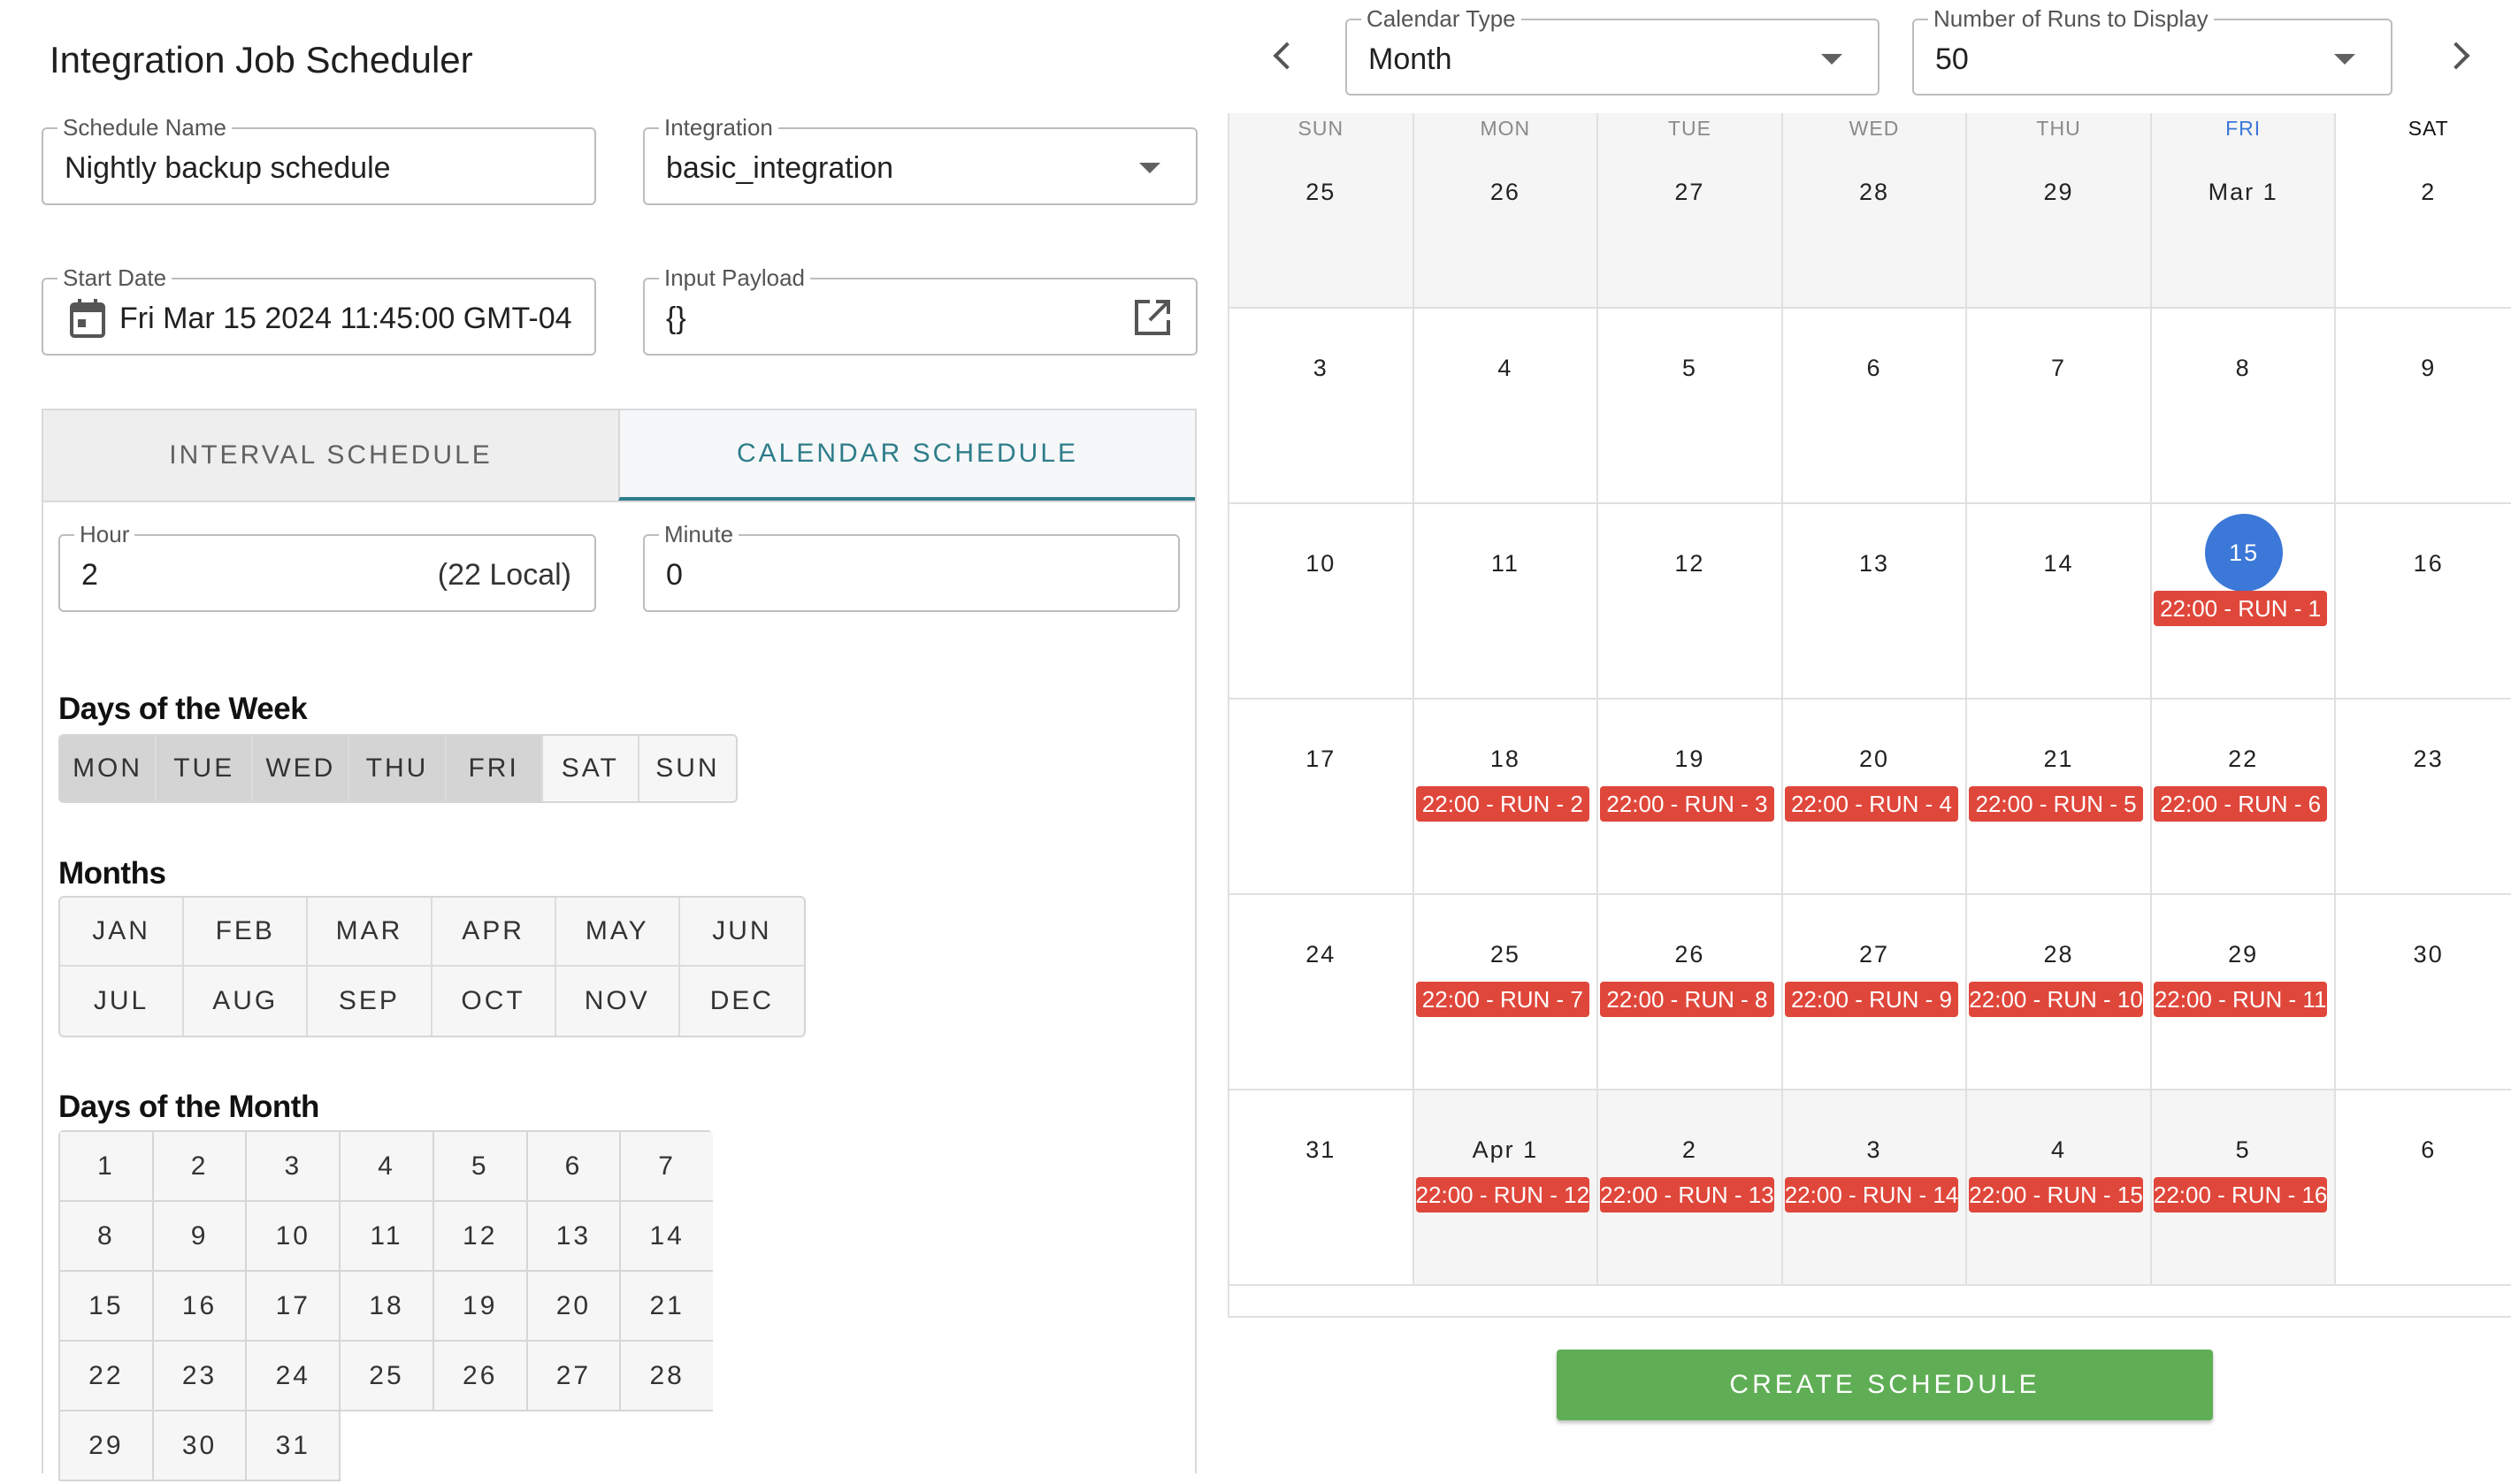 Image resolution: width=2511 pixels, height=1484 pixels. I want to click on month-toggle-apr: APR, so click(494, 932).